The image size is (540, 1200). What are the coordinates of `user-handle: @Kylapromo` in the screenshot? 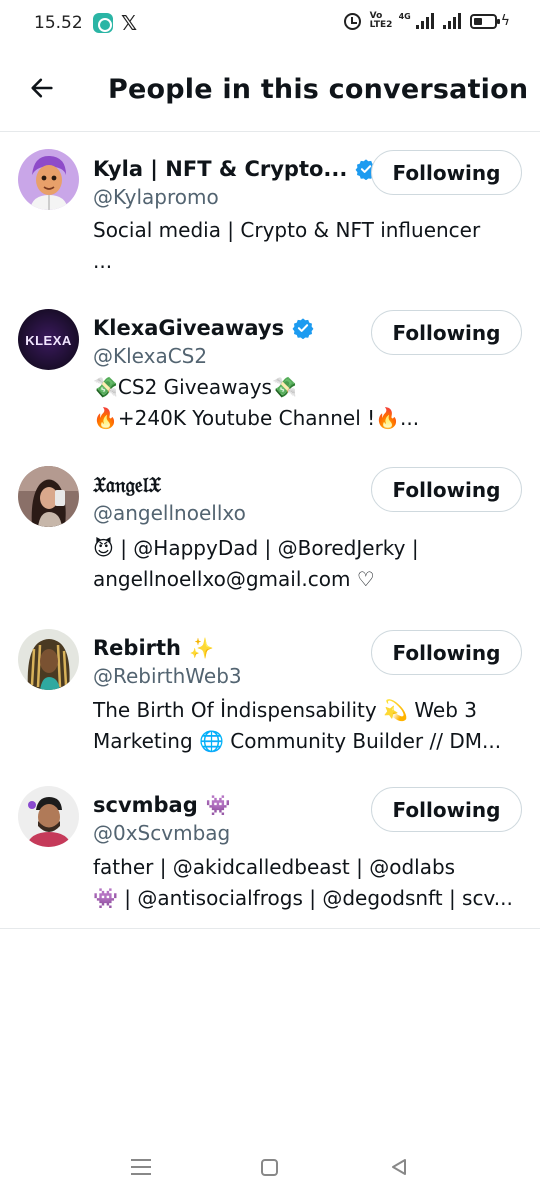 It's located at (156, 197).